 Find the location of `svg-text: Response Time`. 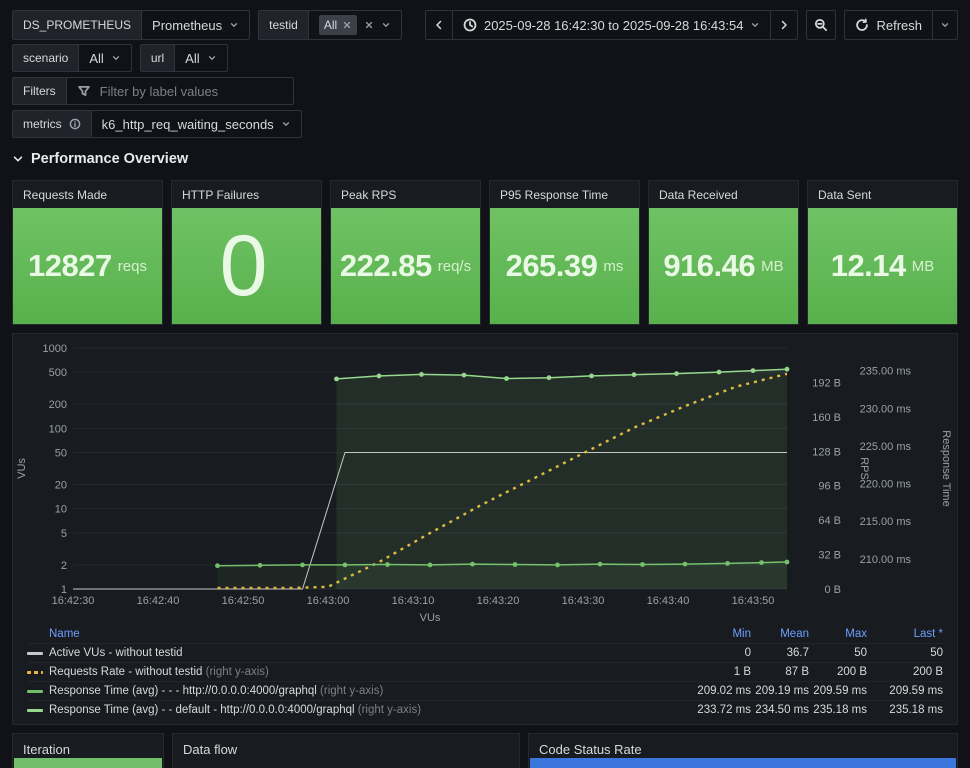

svg-text: Response Time is located at coordinates (946, 468).